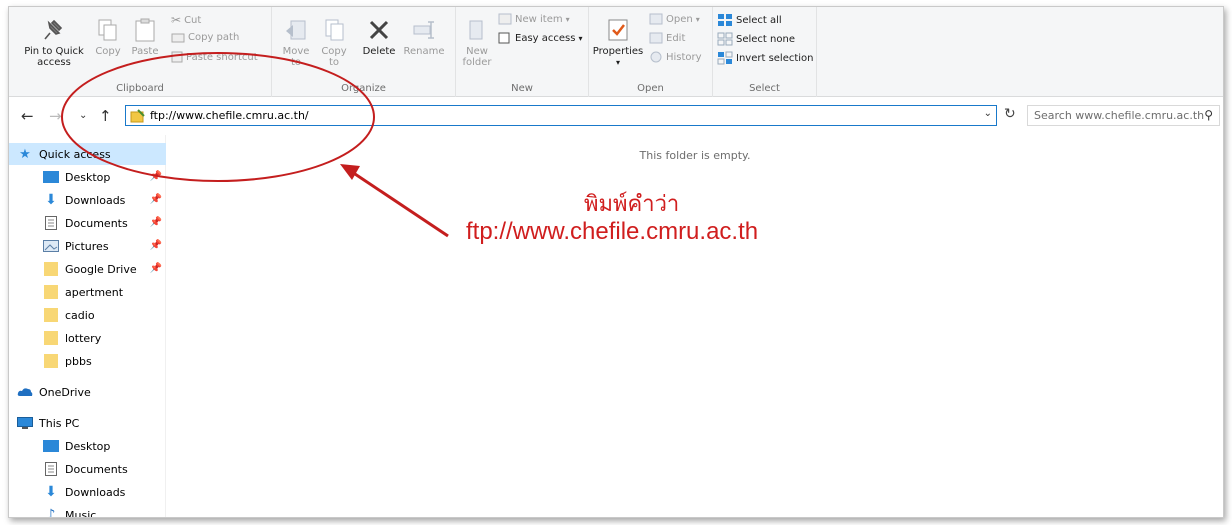  I want to click on sidebar-item-pictures: Pictures 📌, so click(87, 246).